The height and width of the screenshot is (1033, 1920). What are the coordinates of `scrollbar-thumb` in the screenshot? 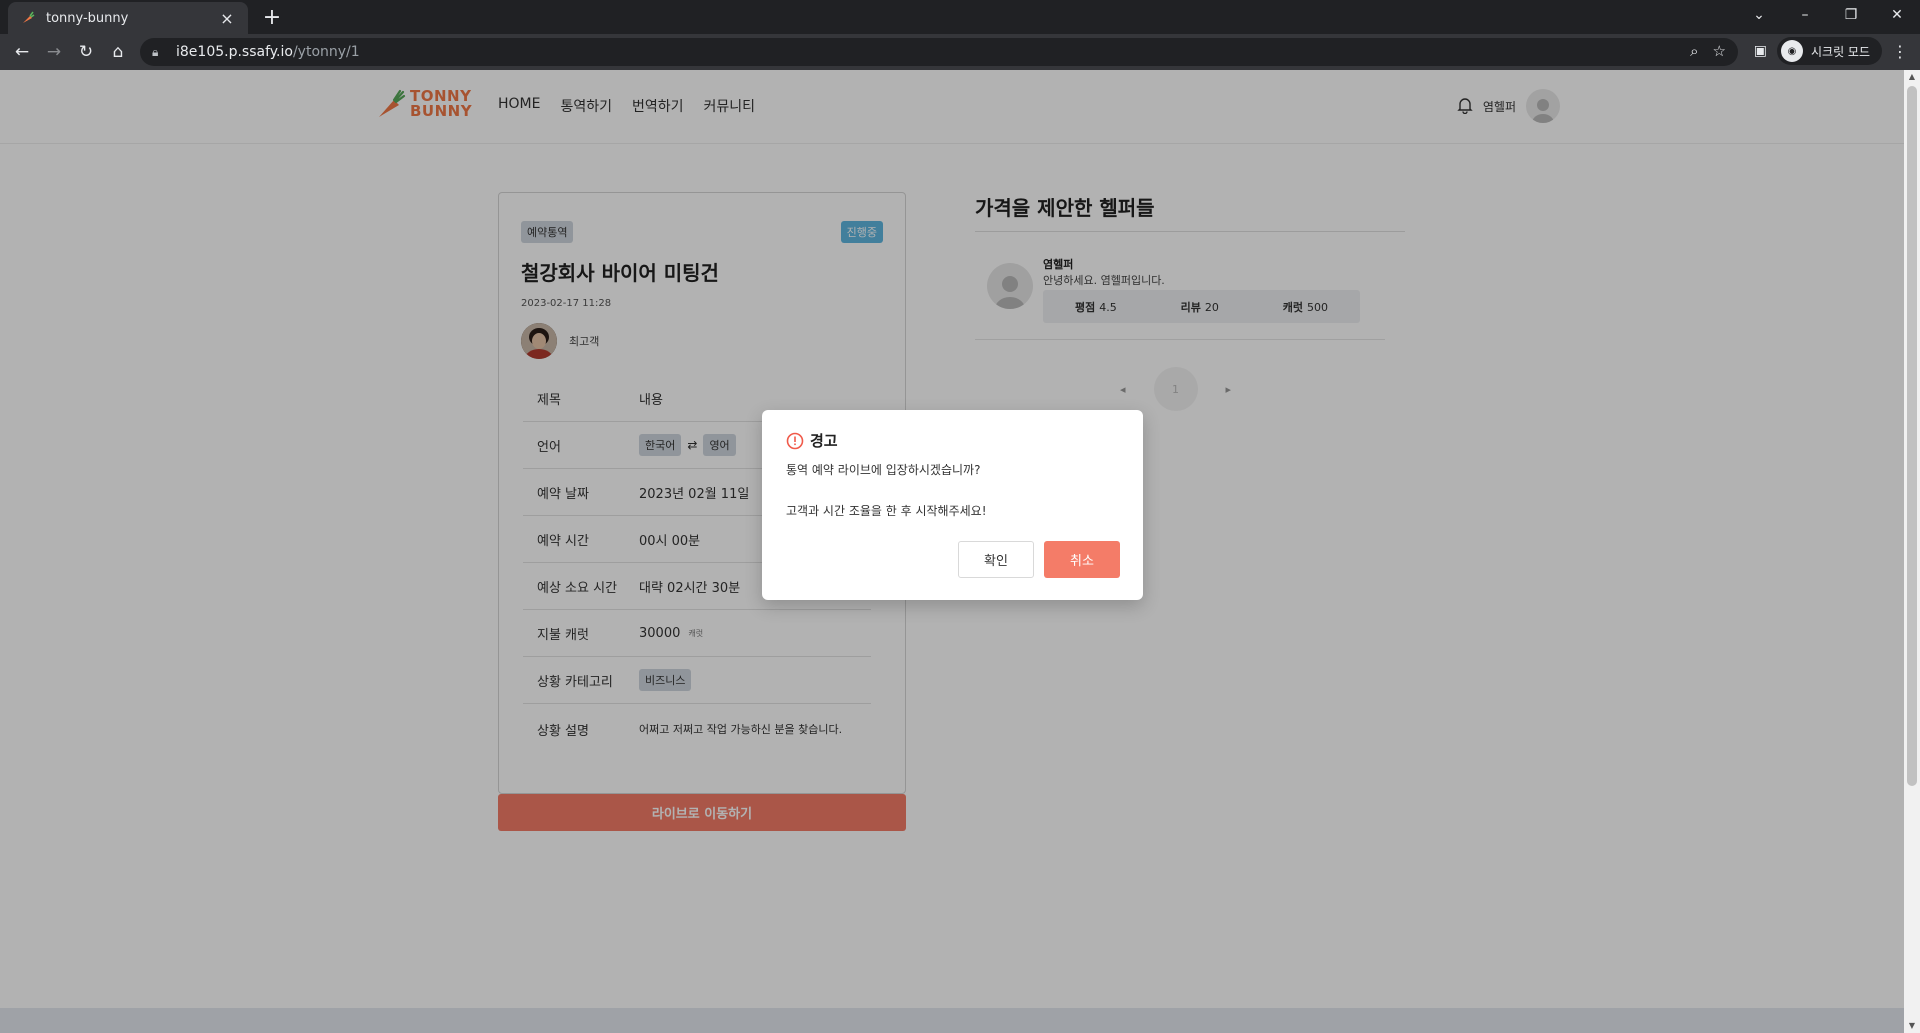 It's located at (1912, 436).